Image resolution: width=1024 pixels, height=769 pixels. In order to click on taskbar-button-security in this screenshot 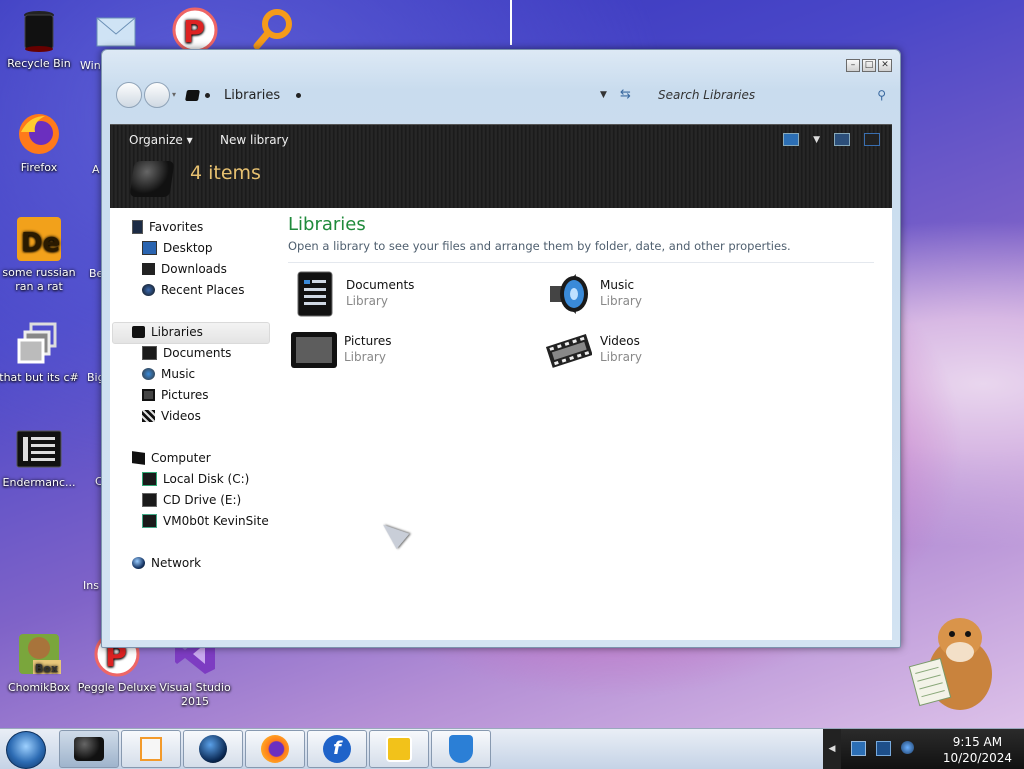, I will do `click(461, 749)`.